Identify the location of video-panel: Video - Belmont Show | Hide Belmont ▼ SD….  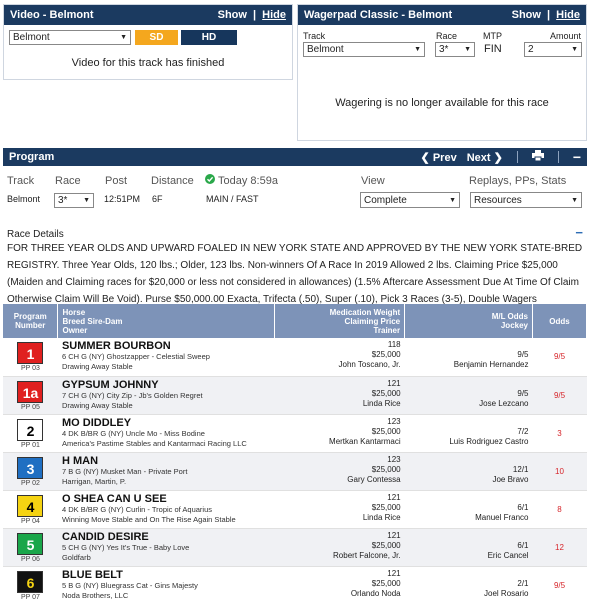
(148, 42).